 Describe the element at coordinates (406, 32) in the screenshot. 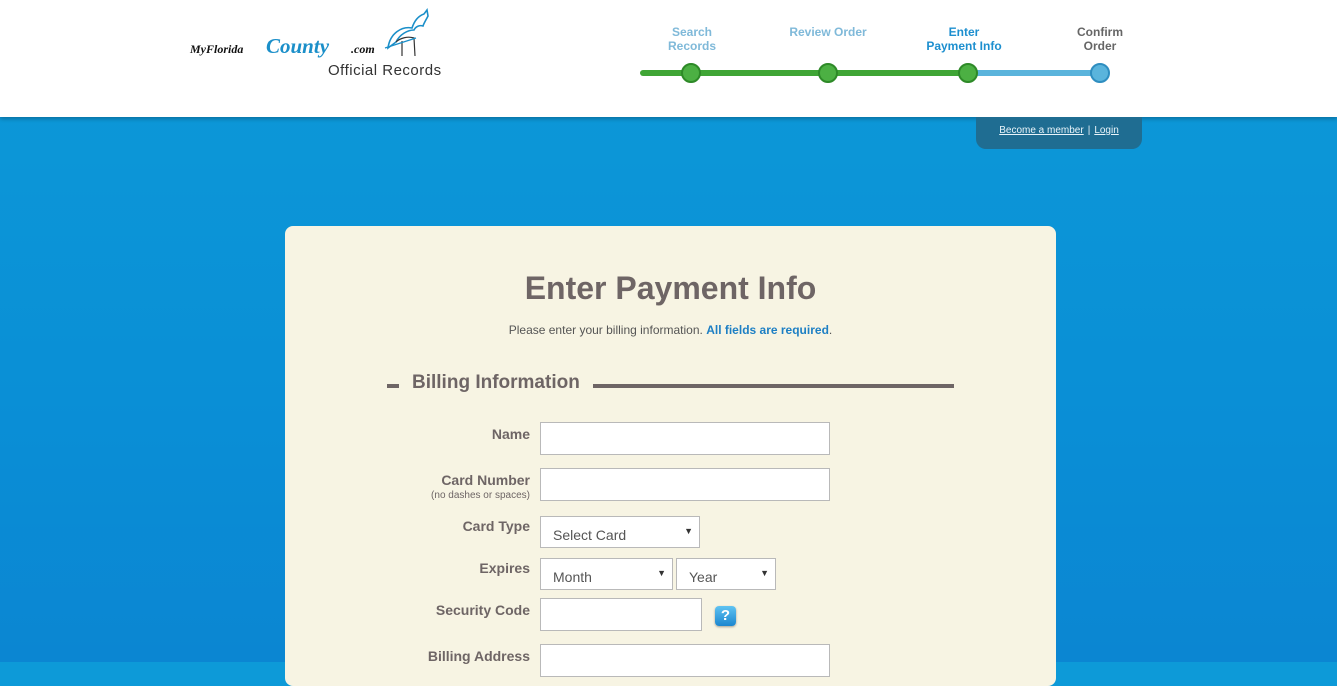

I see `horse-head-icon` at that location.